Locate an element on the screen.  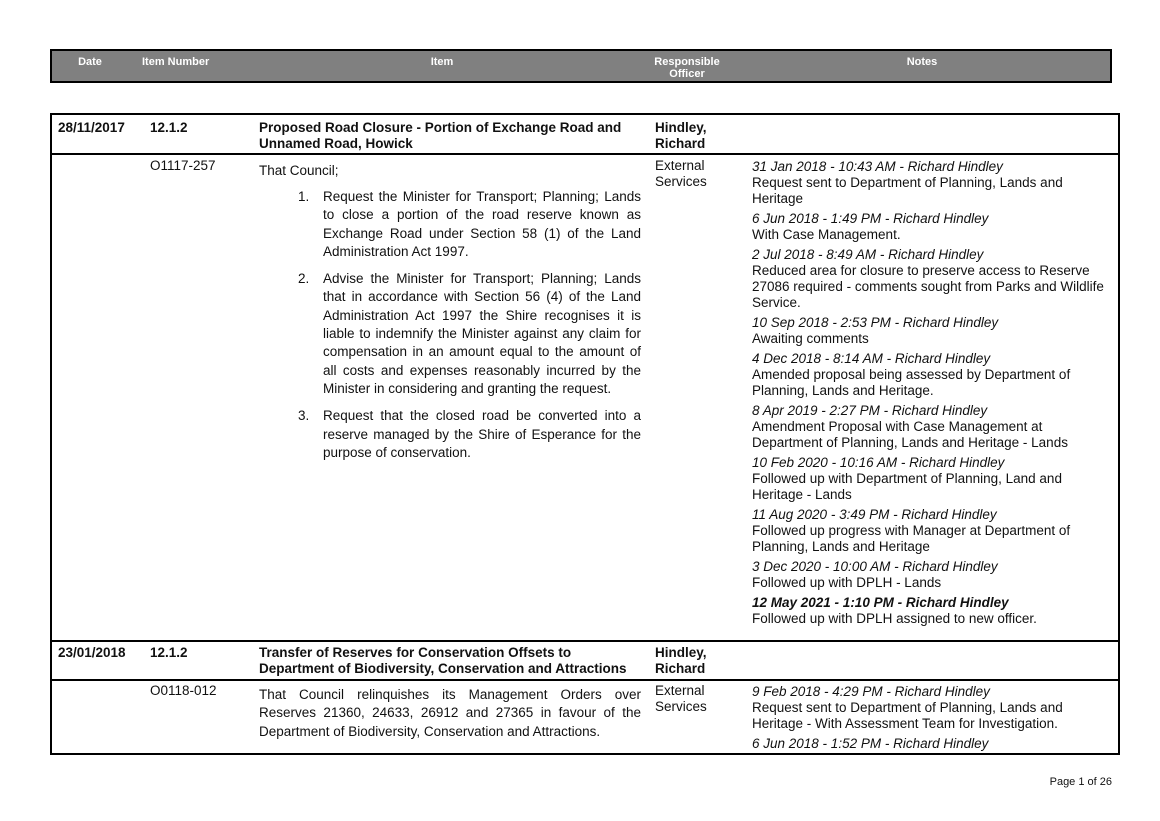
note-heading: 6 Jun 2018 - 1:49 PM - Richard Hindley is located at coordinates (870, 218).